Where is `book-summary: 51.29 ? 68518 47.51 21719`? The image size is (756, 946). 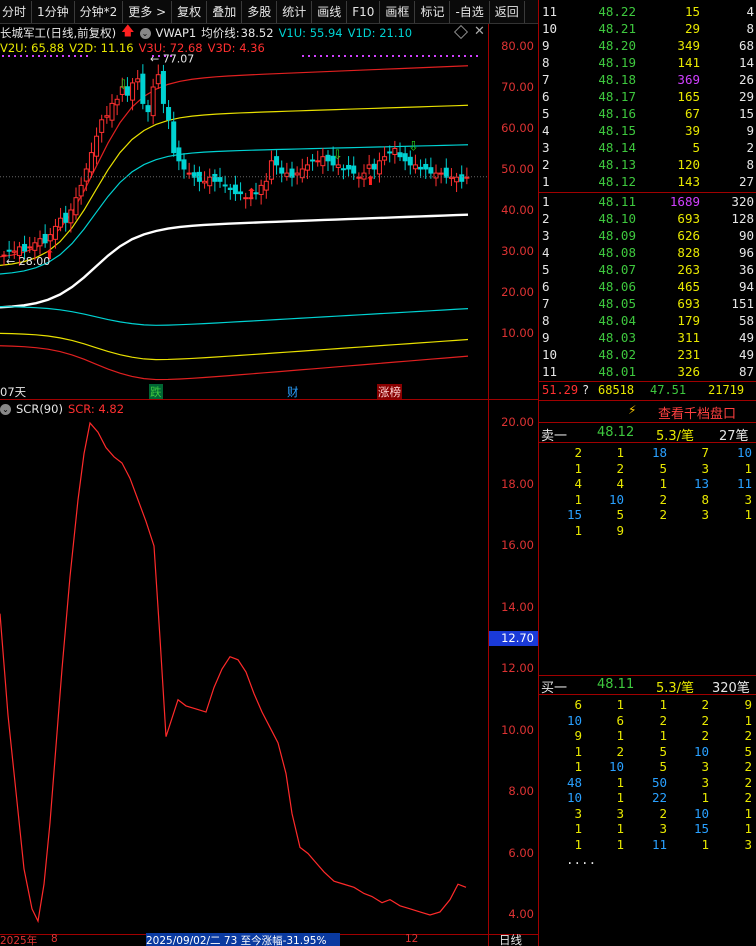
book-summary: 51.29 ? 68518 47.51 21719 is located at coordinates (647, 391).